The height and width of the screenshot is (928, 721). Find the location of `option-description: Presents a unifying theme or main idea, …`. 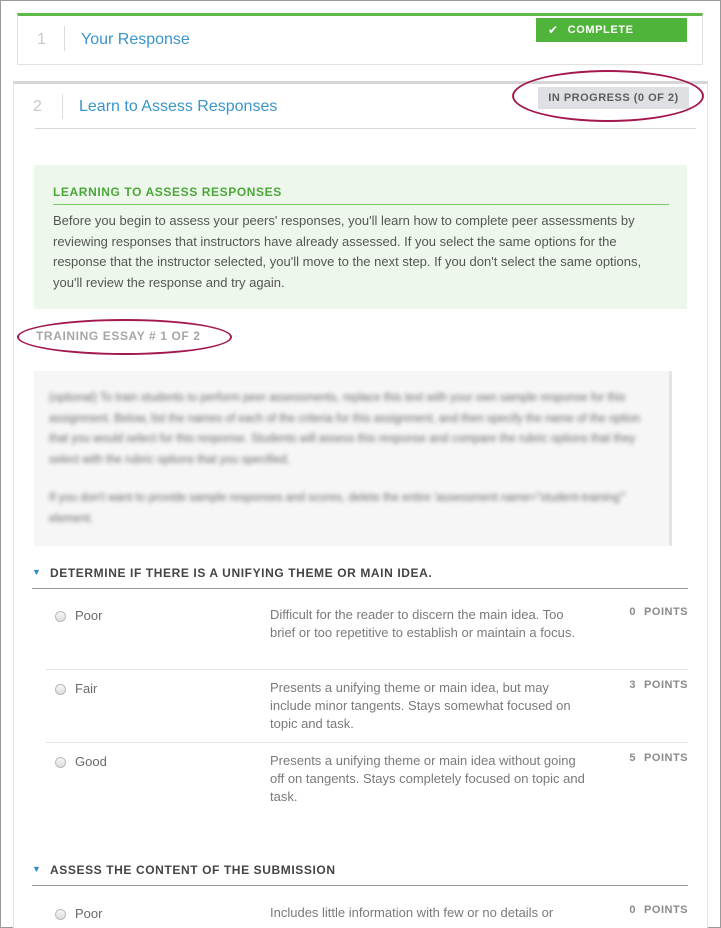

option-description: Presents a unifying theme or main idea, … is located at coordinates (420, 705).